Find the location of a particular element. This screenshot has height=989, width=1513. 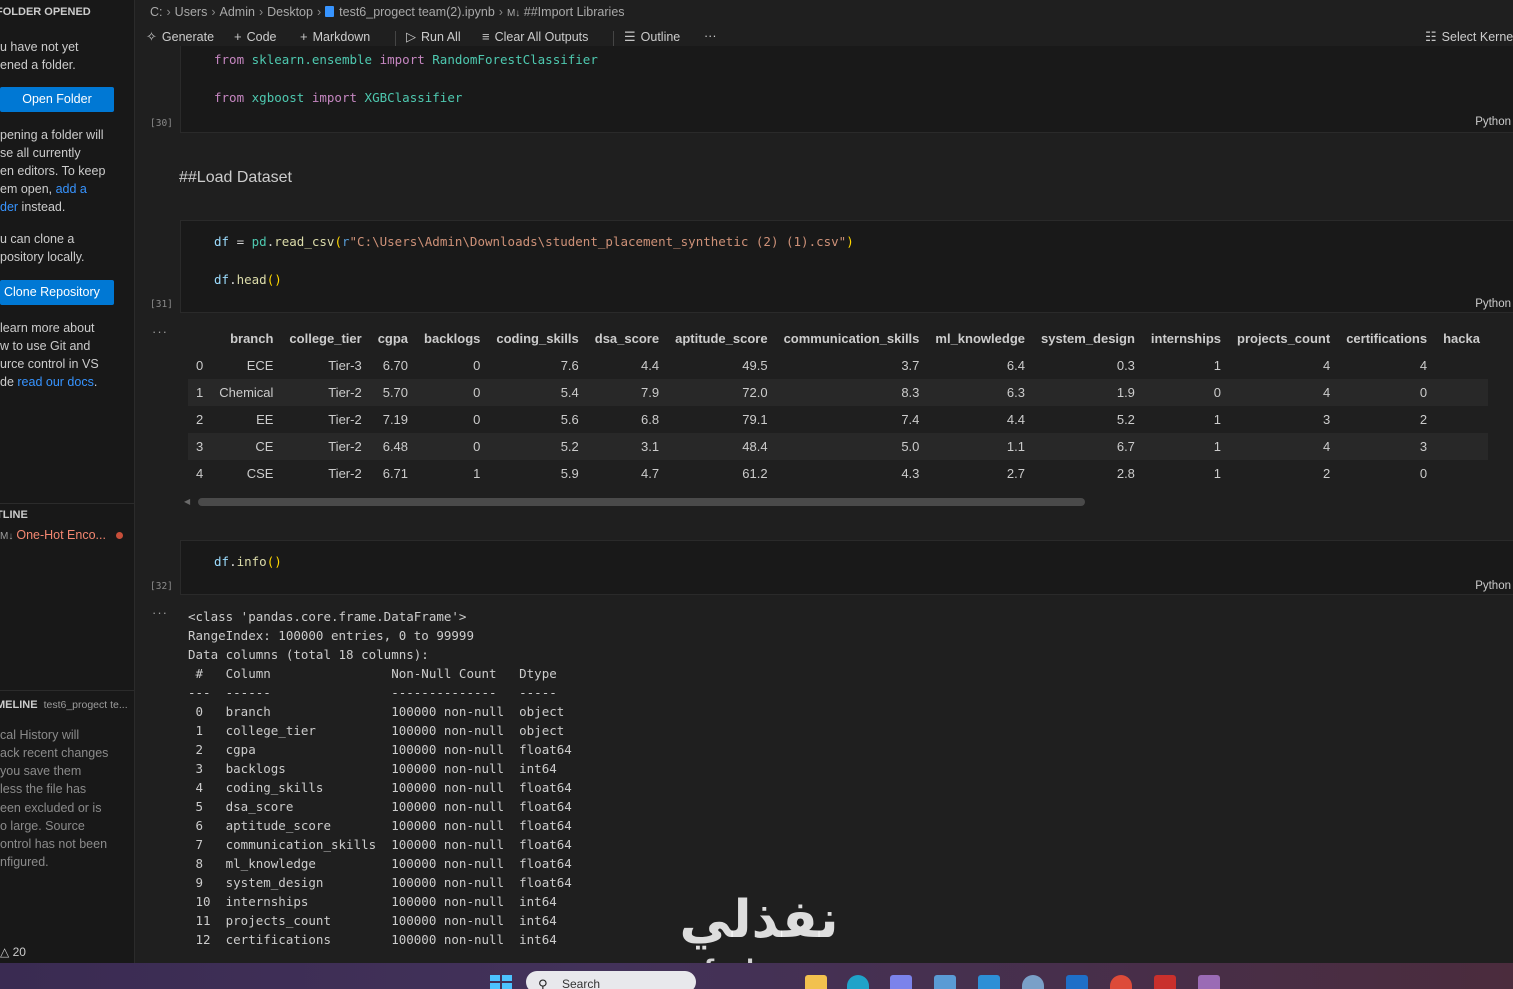

generate-button: ✧ Generate is located at coordinates (180, 37).